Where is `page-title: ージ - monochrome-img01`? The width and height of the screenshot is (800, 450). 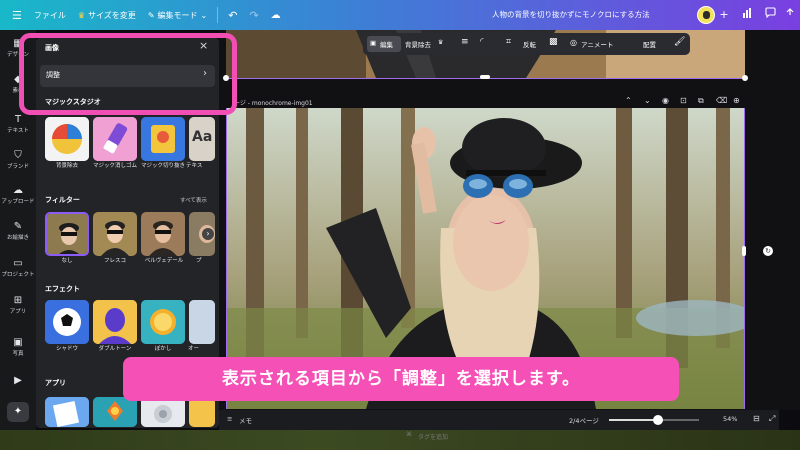
page-title: ージ - monochrome-img01 is located at coordinates (273, 102).